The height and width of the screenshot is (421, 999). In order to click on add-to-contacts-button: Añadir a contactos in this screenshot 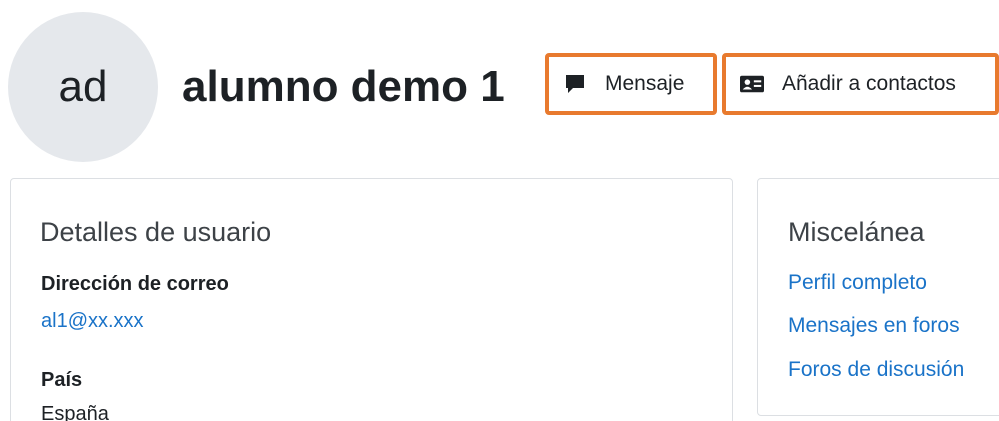, I will do `click(860, 84)`.